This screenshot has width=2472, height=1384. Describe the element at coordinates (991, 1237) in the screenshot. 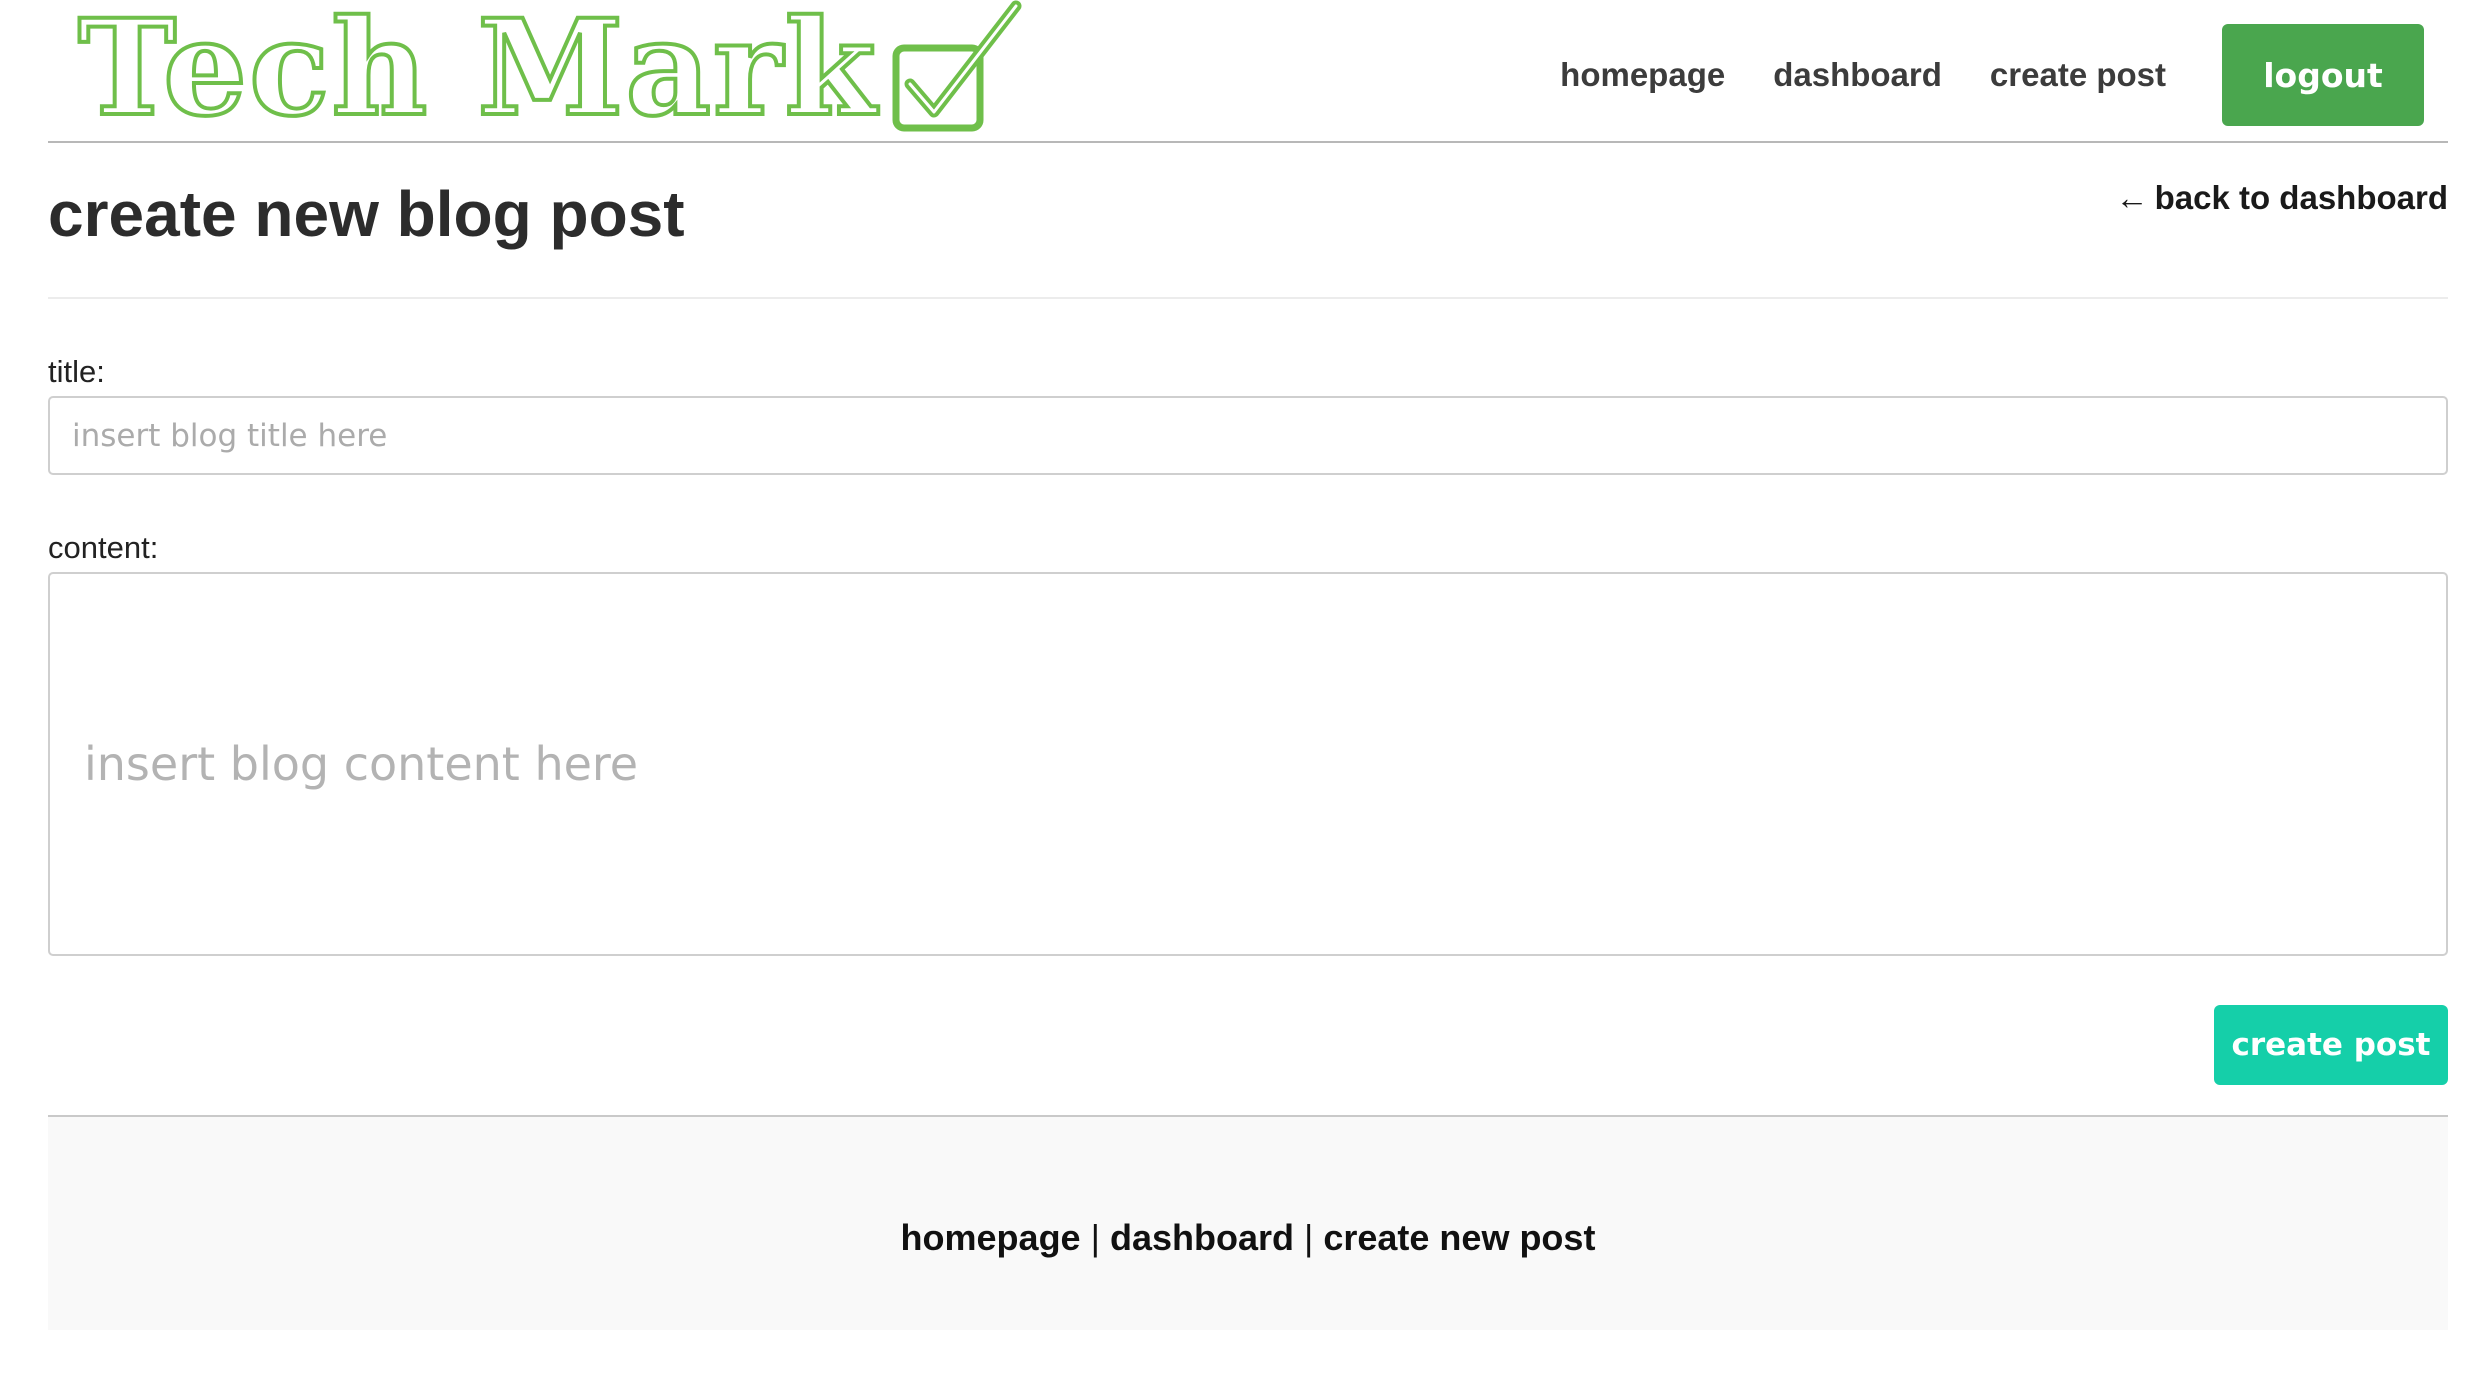

I see `footer-homepage-link: homepage` at that location.